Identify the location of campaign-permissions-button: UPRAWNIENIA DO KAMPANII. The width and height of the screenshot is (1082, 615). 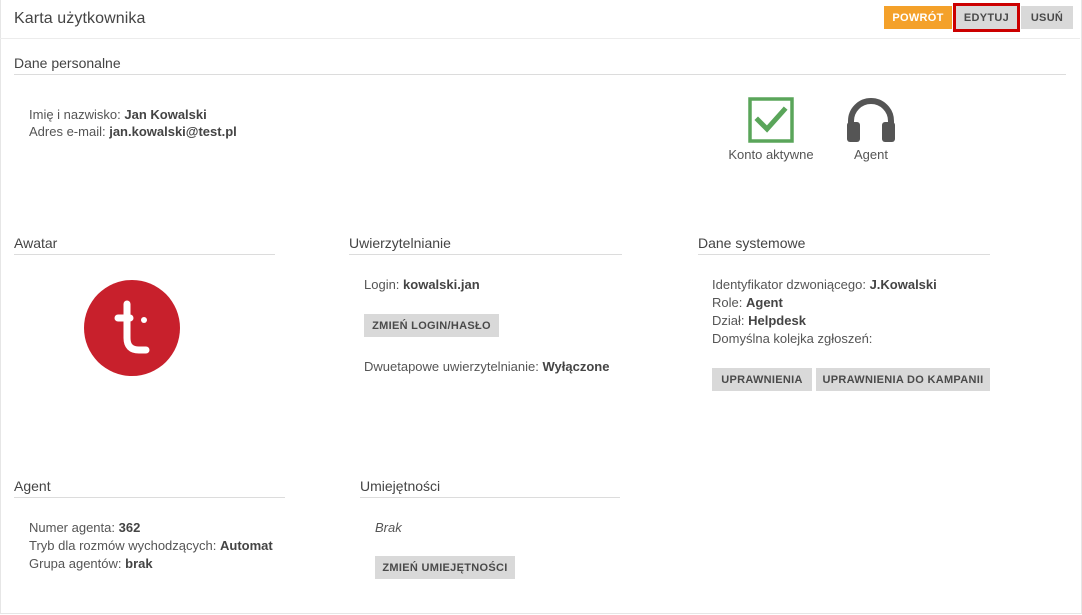
(903, 379).